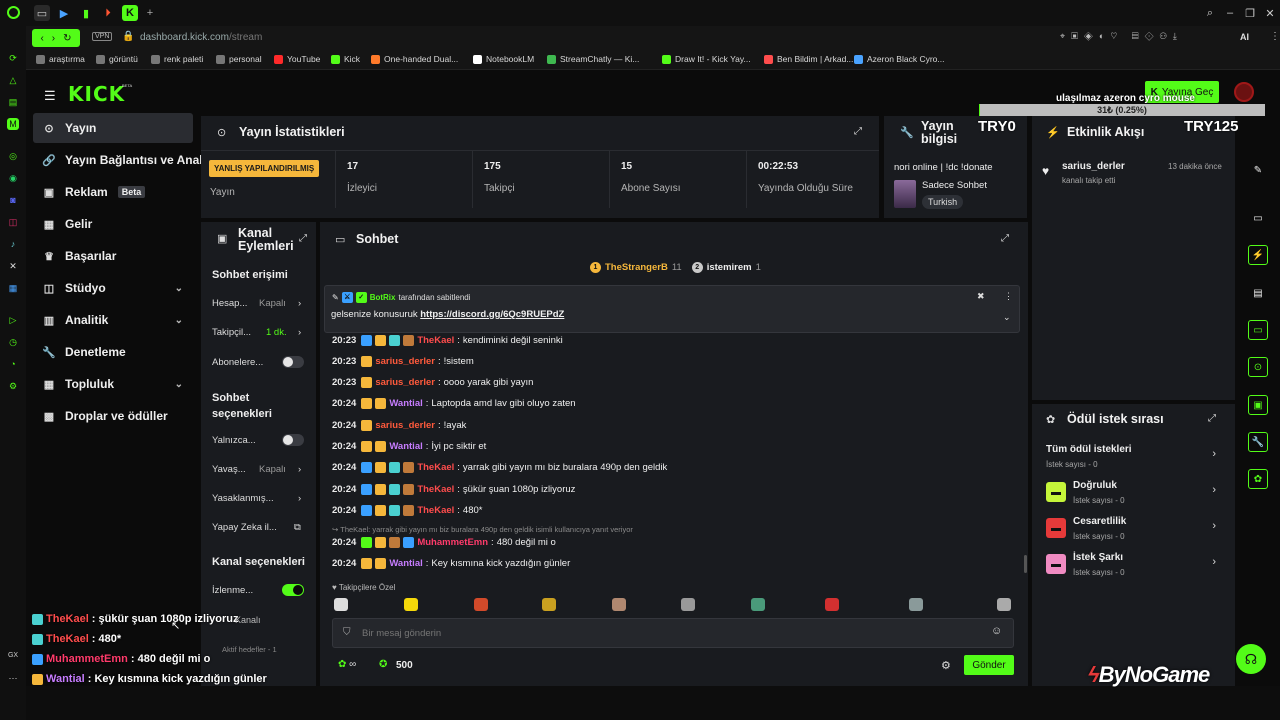 The height and width of the screenshot is (720, 1280). Describe the element at coordinates (383, 297) in the screenshot. I see `pinned-by-user: BotRix` at that location.